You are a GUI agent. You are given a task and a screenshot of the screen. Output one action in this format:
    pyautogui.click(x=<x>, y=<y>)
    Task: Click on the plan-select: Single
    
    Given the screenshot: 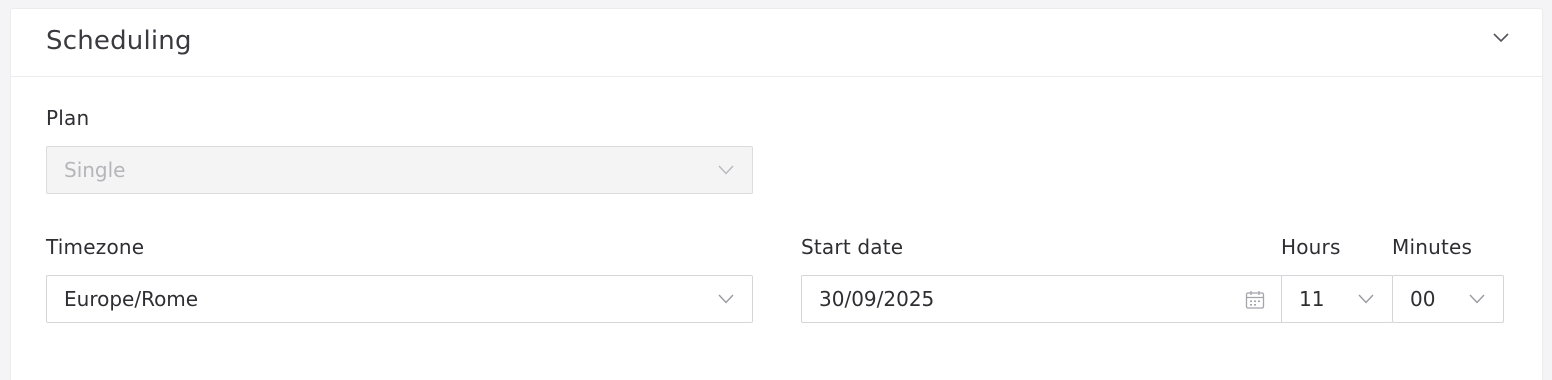 What is the action you would take?
    pyautogui.click(x=399, y=170)
    